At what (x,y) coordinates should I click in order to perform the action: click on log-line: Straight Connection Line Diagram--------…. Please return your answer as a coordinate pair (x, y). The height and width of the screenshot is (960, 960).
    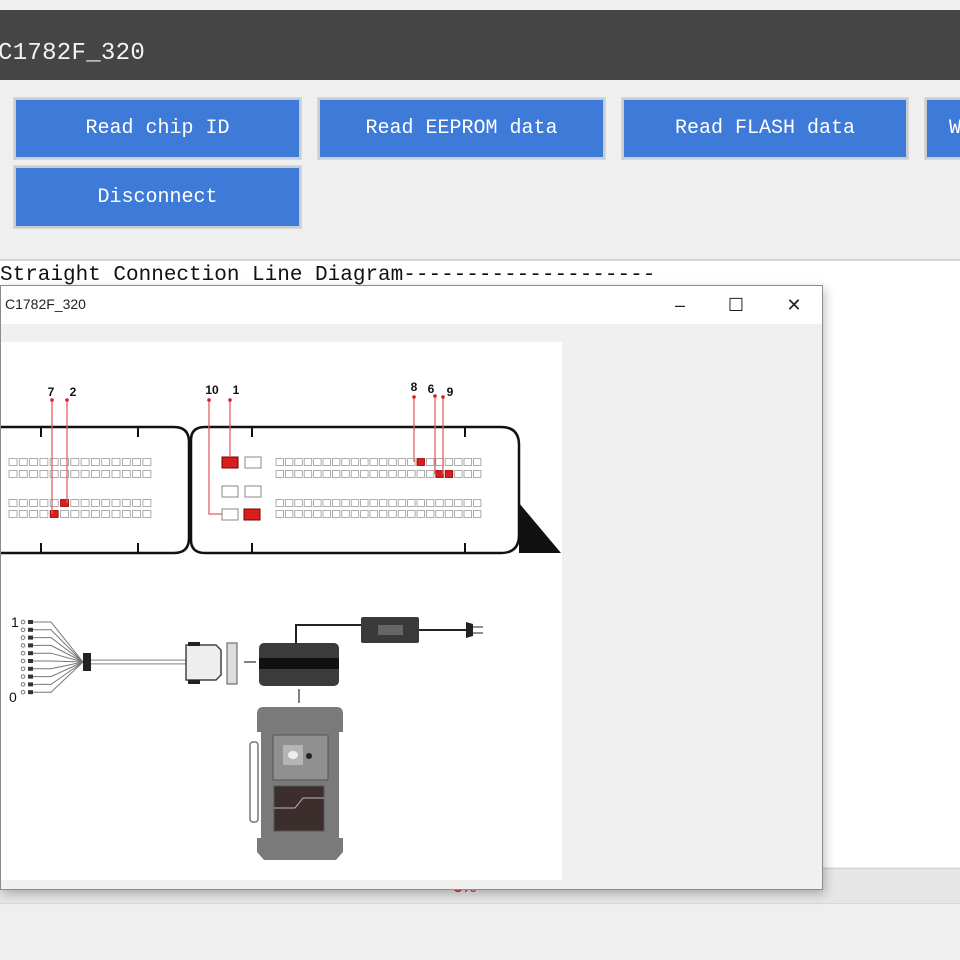
    Looking at the image, I should click on (328, 275).